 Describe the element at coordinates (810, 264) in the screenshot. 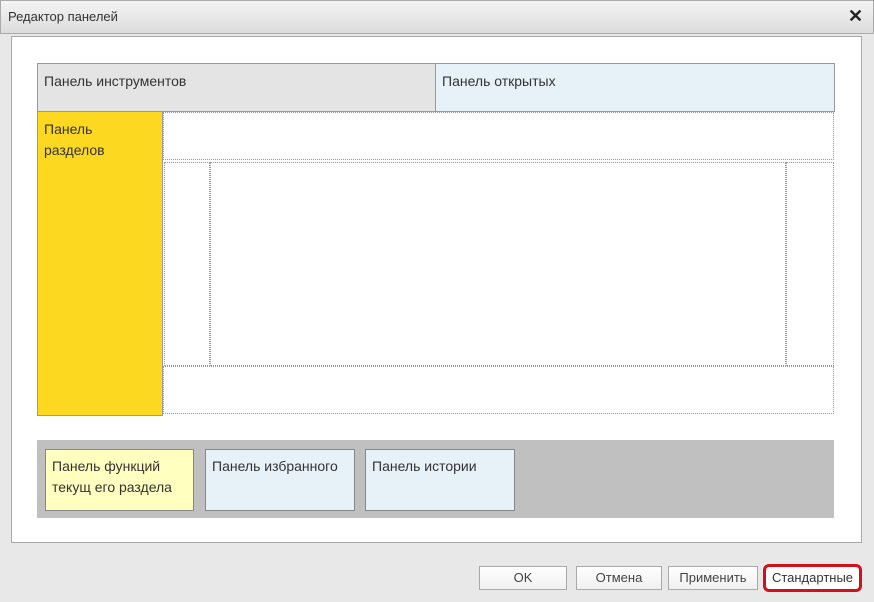

I see `drop-zone-right` at that location.